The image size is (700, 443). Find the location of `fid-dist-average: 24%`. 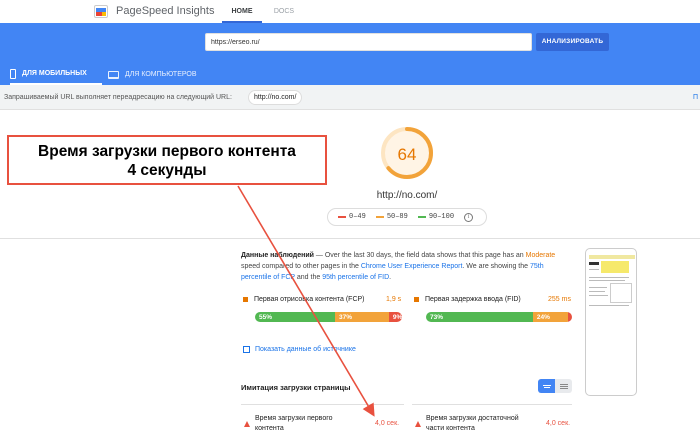

fid-dist-average: 24% is located at coordinates (550, 317).